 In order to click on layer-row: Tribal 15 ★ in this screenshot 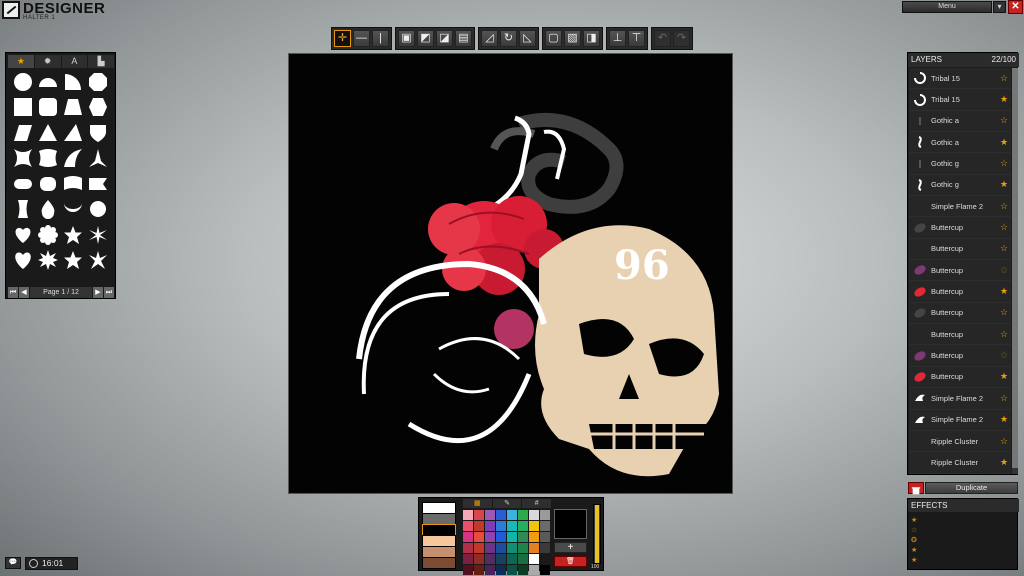, I will do `click(960, 100)`.